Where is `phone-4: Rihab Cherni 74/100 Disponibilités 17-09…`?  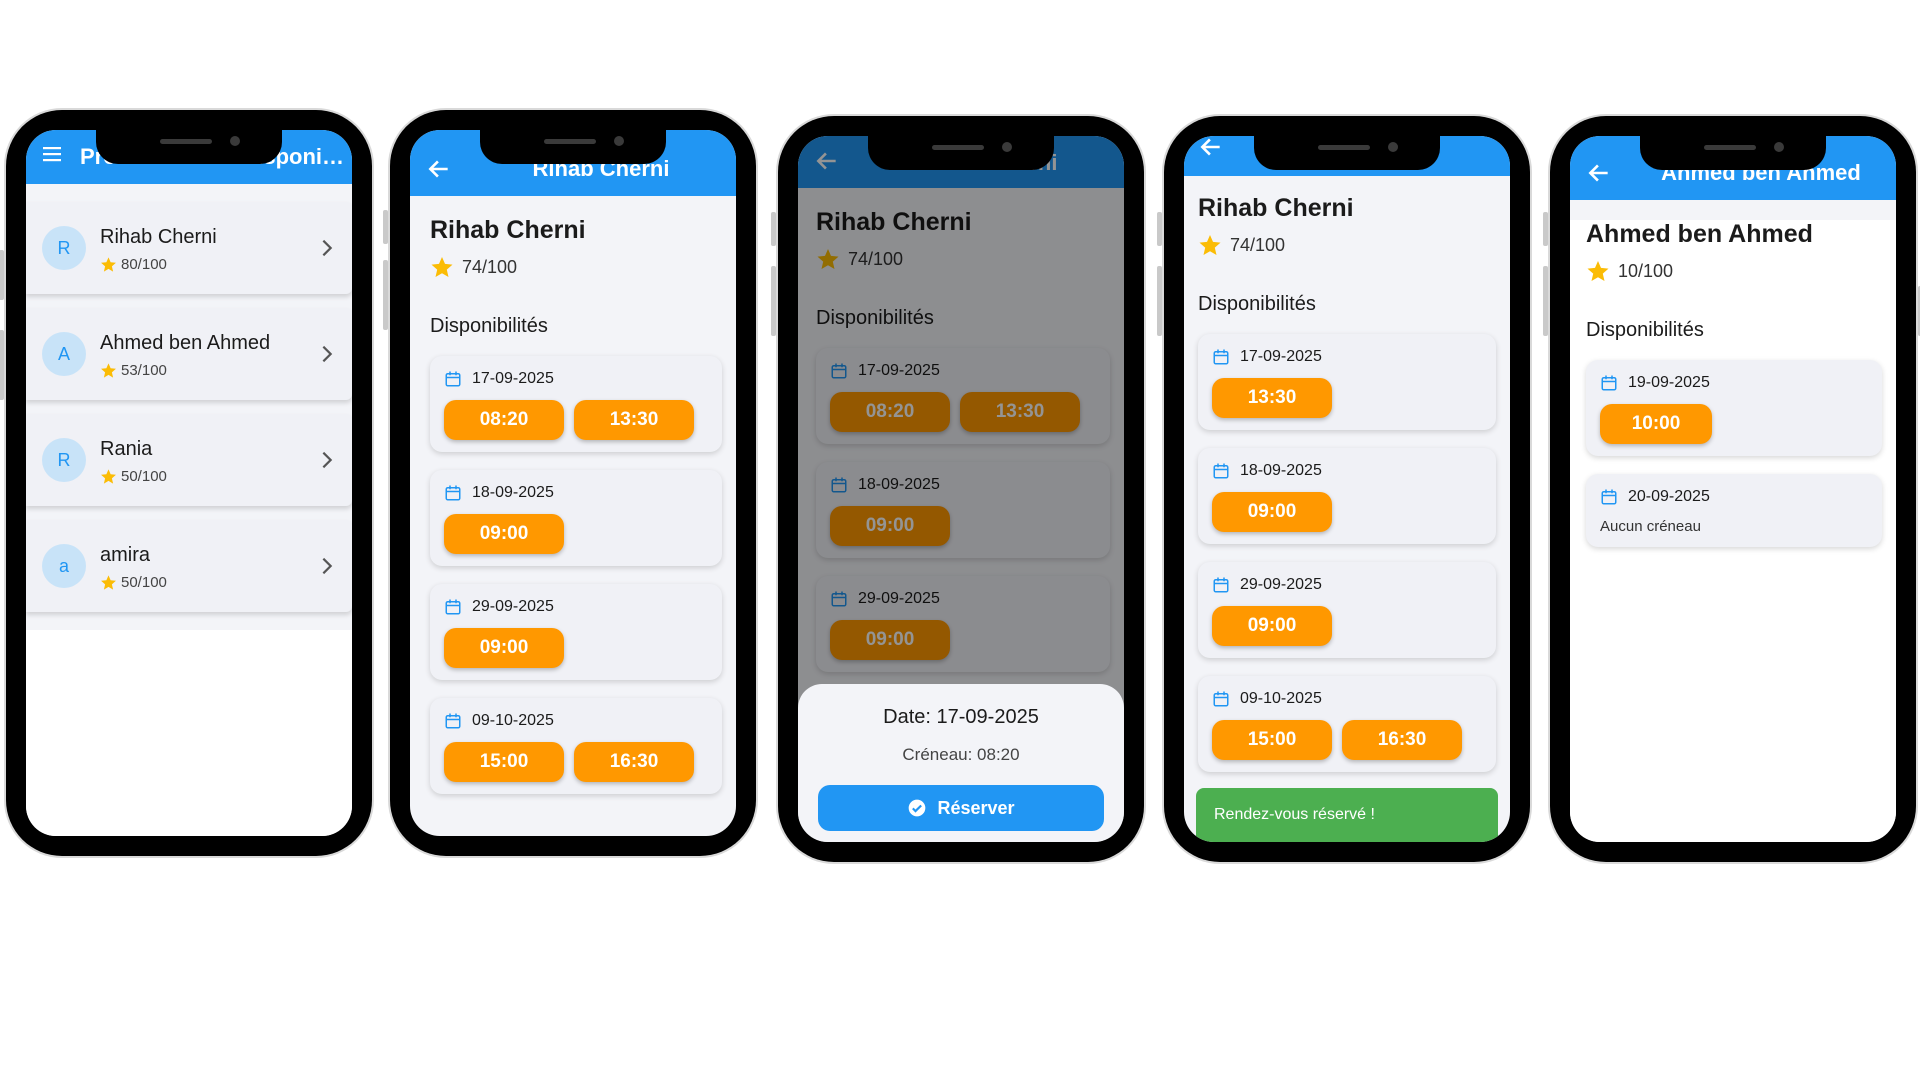 phone-4: Rihab Cherni 74/100 Disponibilités 17-09… is located at coordinates (1343, 489).